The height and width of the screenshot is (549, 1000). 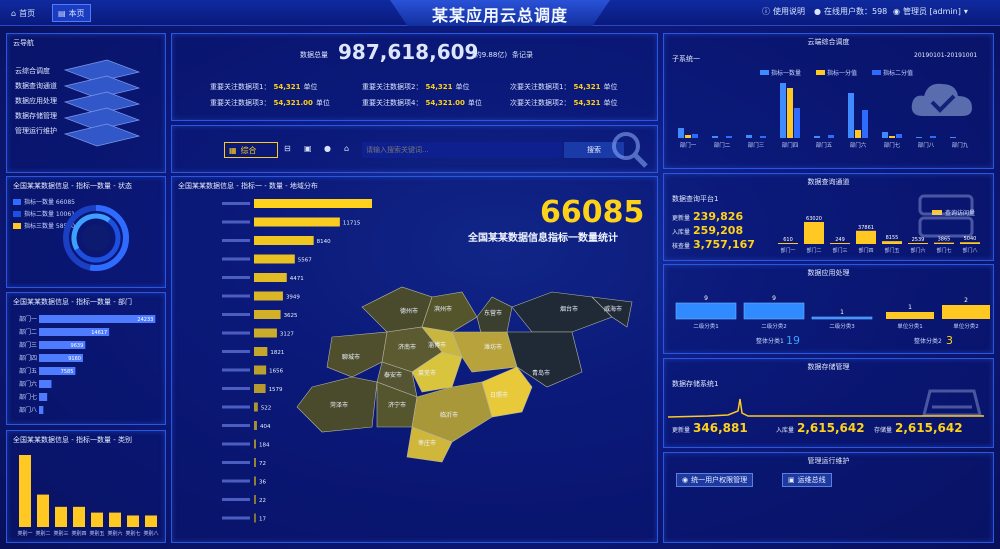 I want to click on dept-category-label: 部门一, so click(x=28, y=319).